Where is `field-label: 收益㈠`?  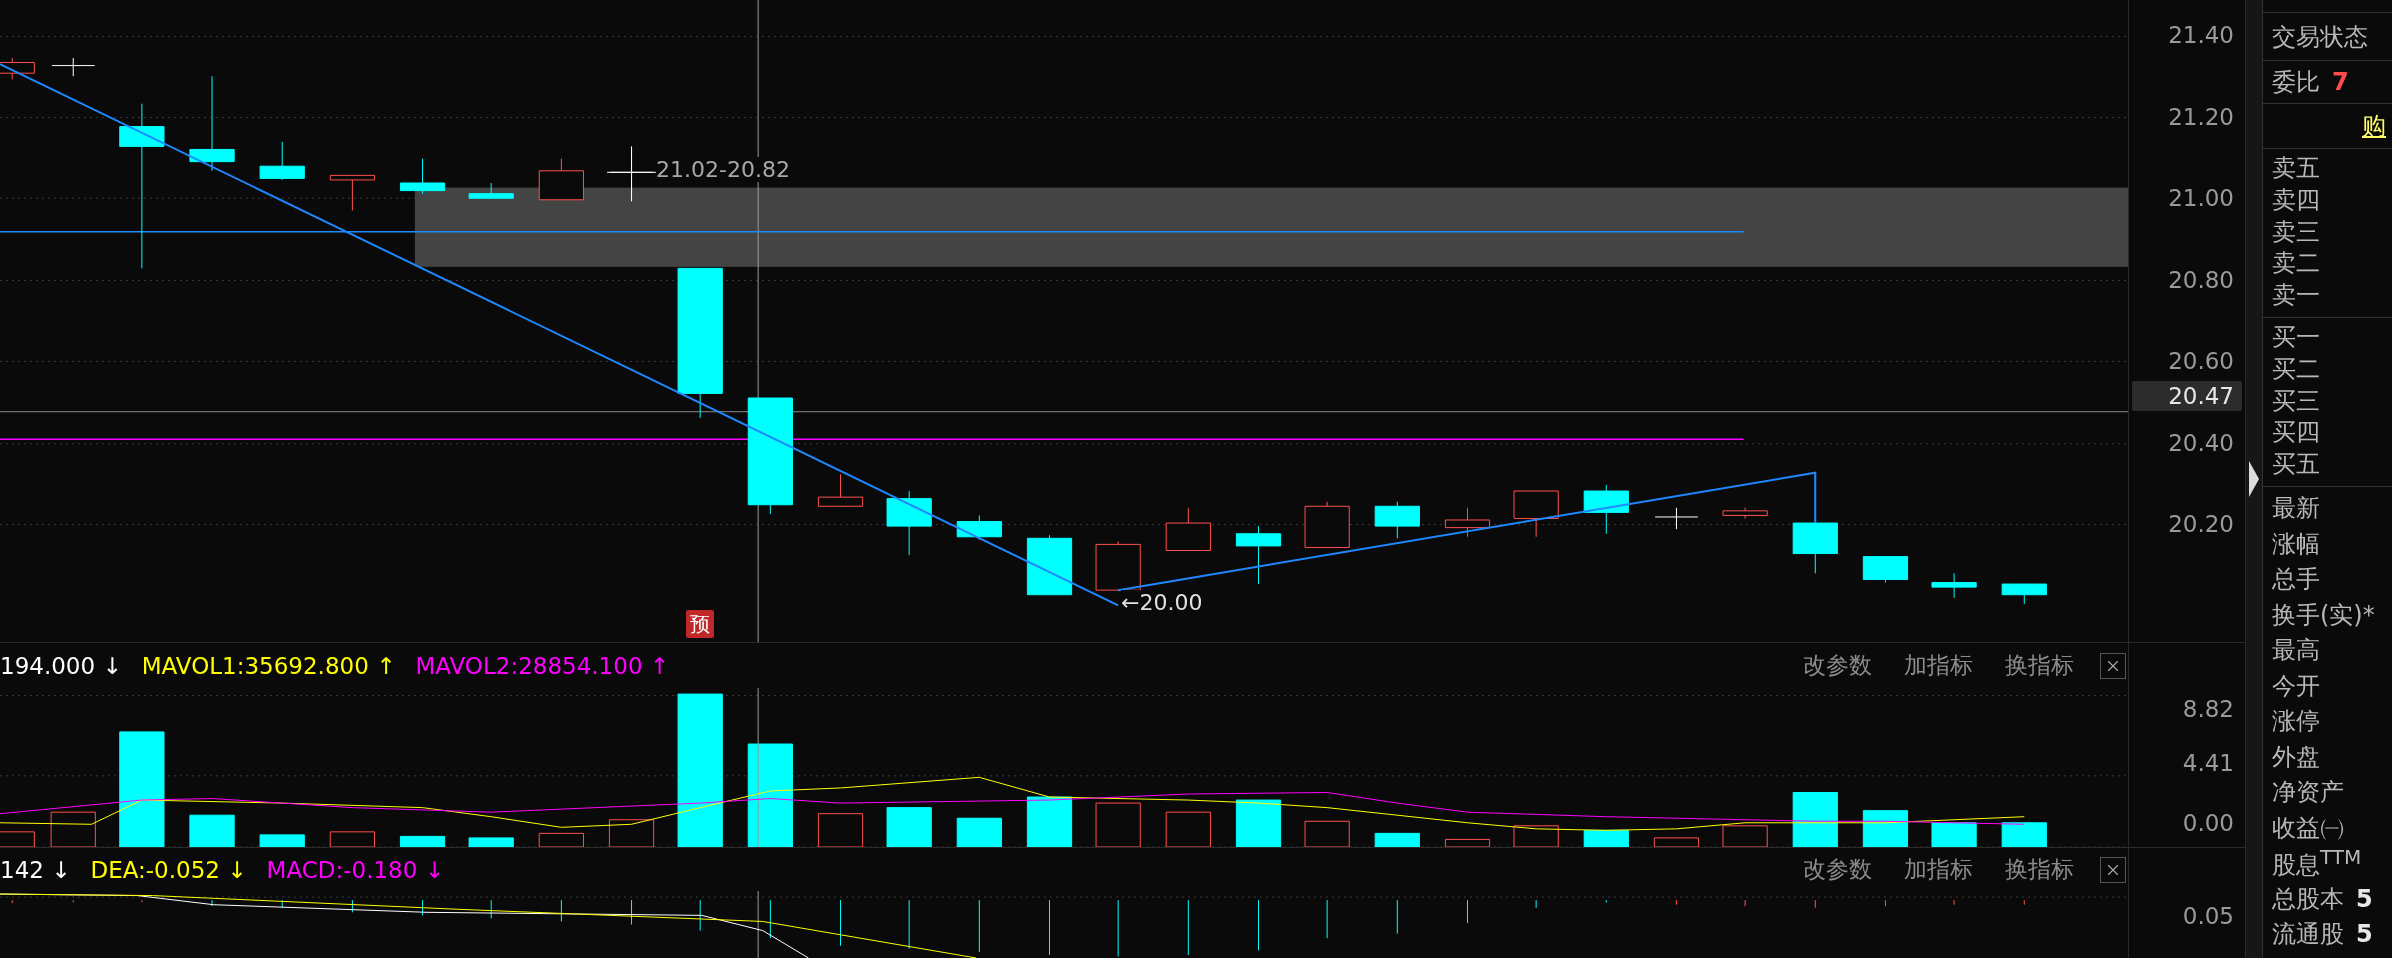 field-label: 收益㈠ is located at coordinates (2308, 828).